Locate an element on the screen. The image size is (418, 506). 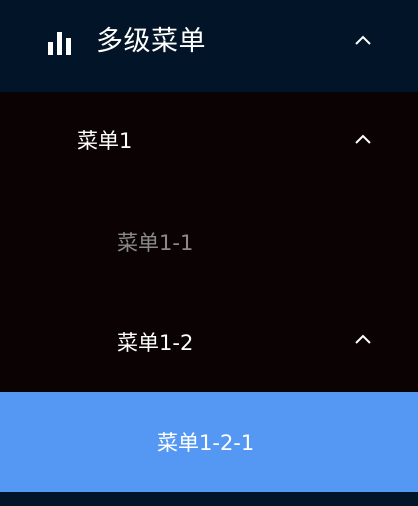
menu-item-1-1-label: 菜单1-1 is located at coordinates (155, 243).